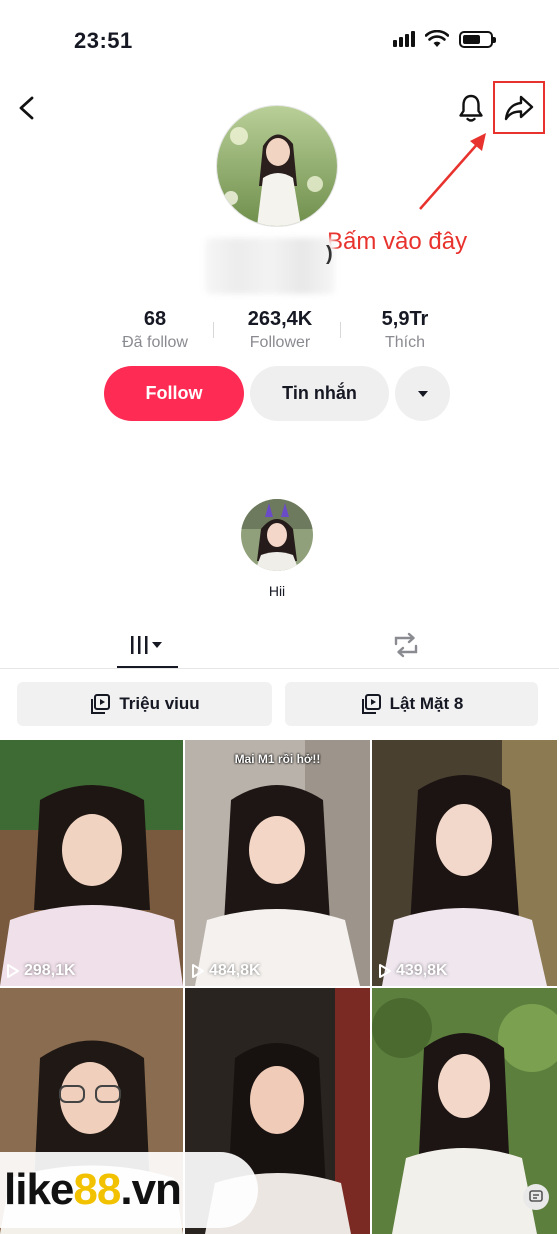 This screenshot has height=1234, width=559. I want to click on video-caption: Mai M1 rồi hở!!, so click(277, 759).